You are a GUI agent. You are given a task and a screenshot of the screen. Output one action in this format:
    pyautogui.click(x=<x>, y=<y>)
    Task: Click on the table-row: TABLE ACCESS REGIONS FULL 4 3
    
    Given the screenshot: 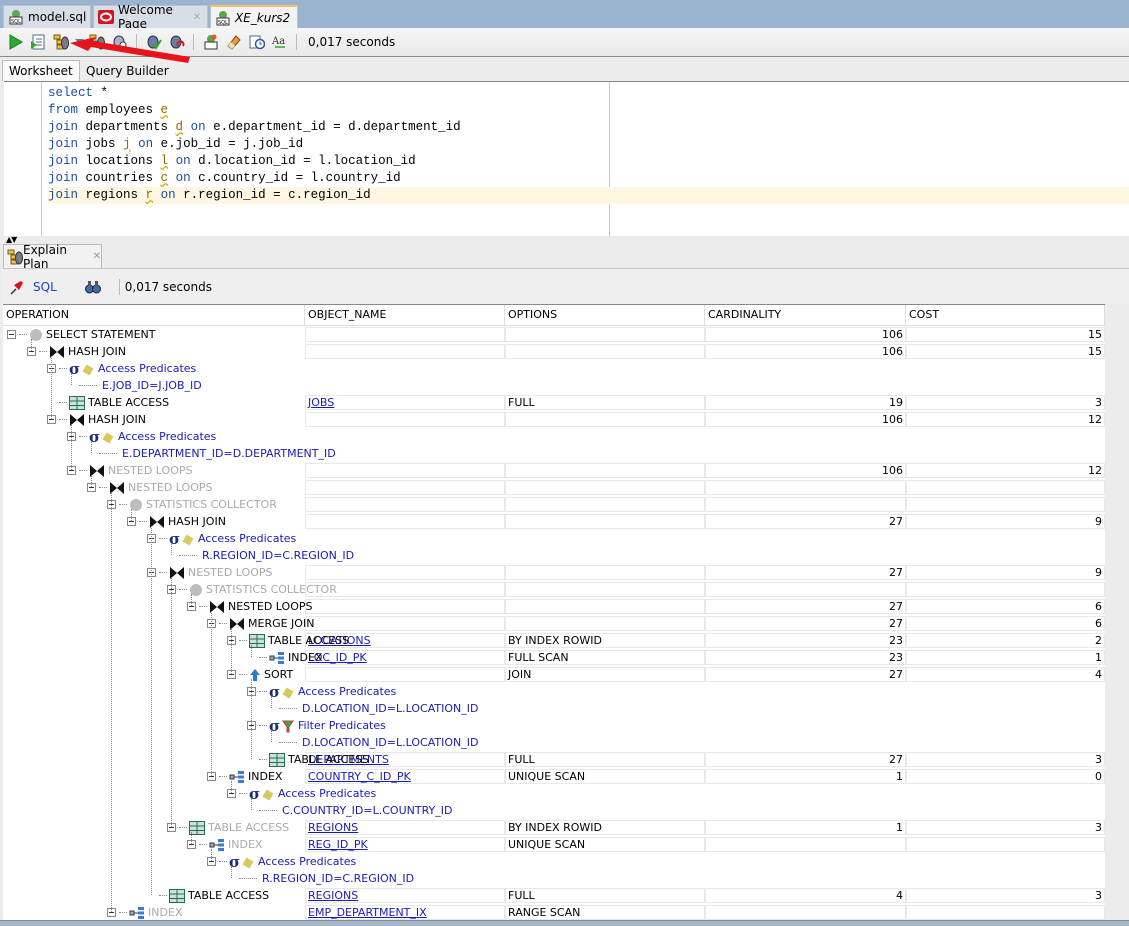 What is the action you would take?
    pyautogui.click(x=554, y=895)
    